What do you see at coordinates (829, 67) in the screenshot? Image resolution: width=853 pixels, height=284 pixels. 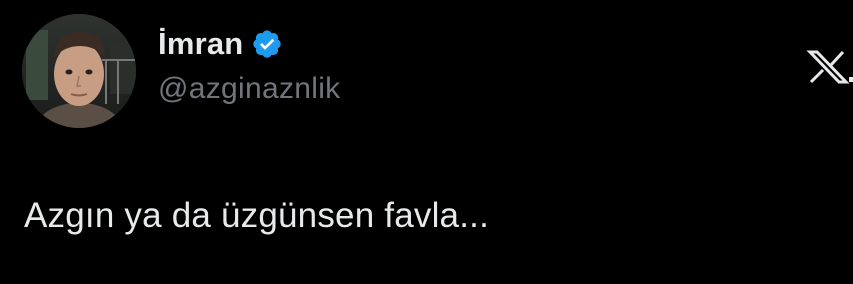 I see `x-logo-icon` at bounding box center [829, 67].